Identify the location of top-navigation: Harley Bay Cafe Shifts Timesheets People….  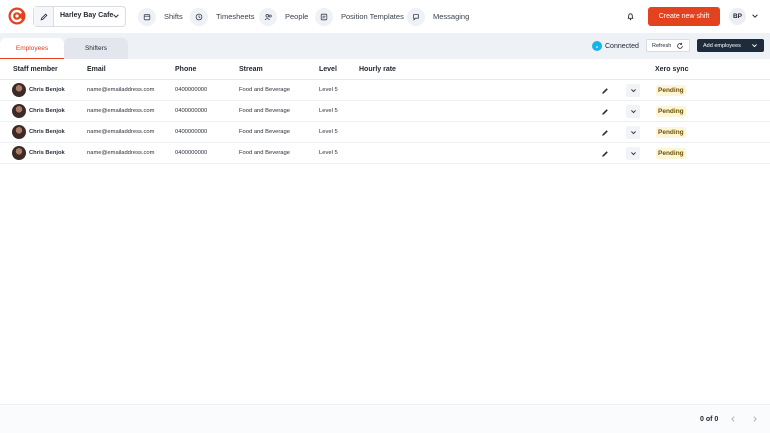
(385, 16).